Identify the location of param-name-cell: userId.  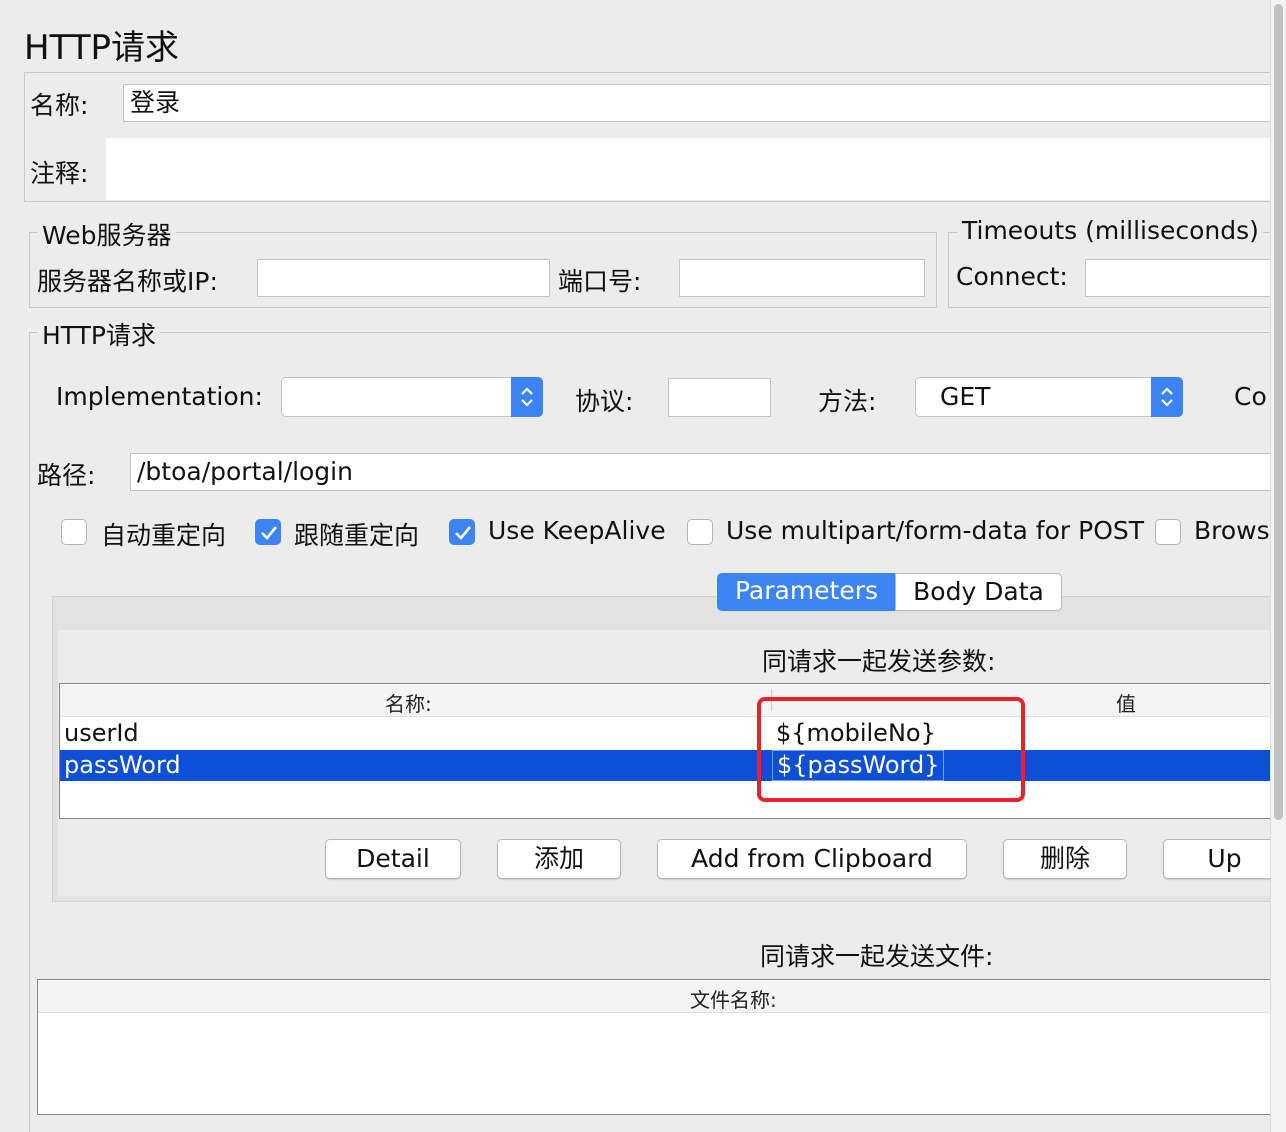
(101, 733).